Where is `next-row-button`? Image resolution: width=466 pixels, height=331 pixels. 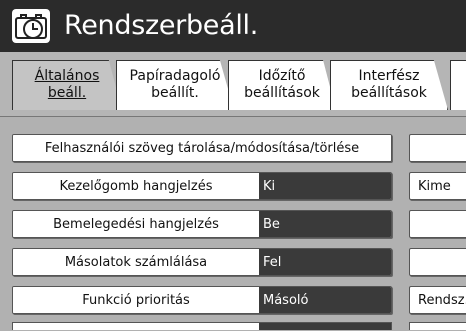 next-row-button is located at coordinates (202, 326).